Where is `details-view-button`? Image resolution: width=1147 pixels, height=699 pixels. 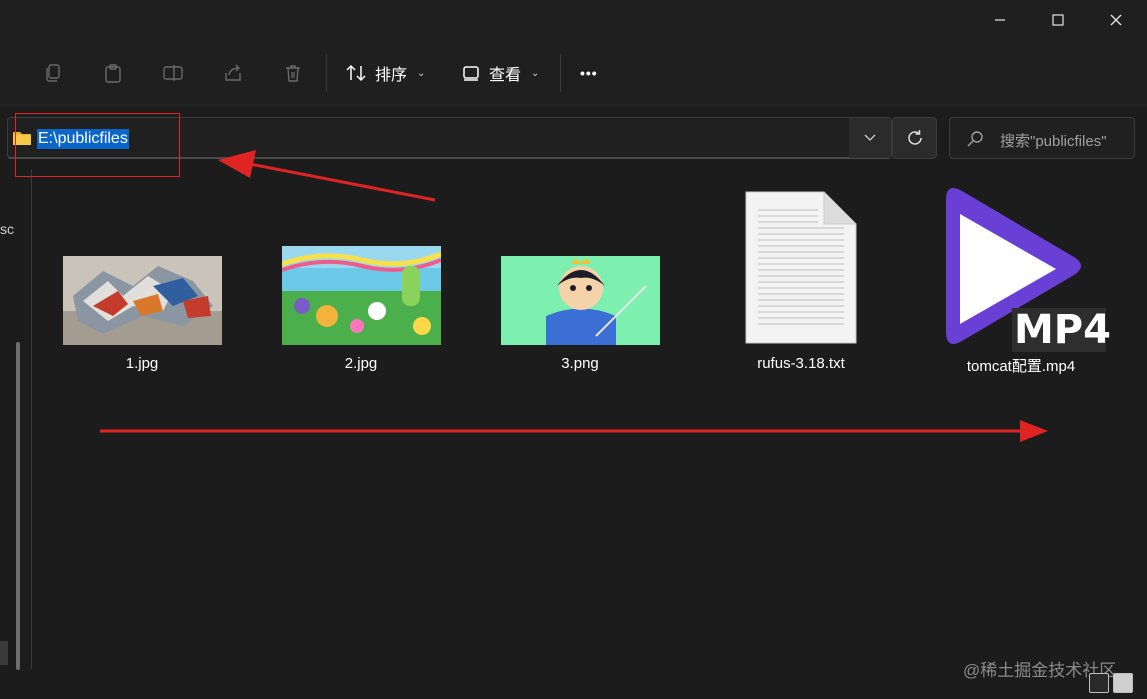 details-view-button is located at coordinates (1099, 683).